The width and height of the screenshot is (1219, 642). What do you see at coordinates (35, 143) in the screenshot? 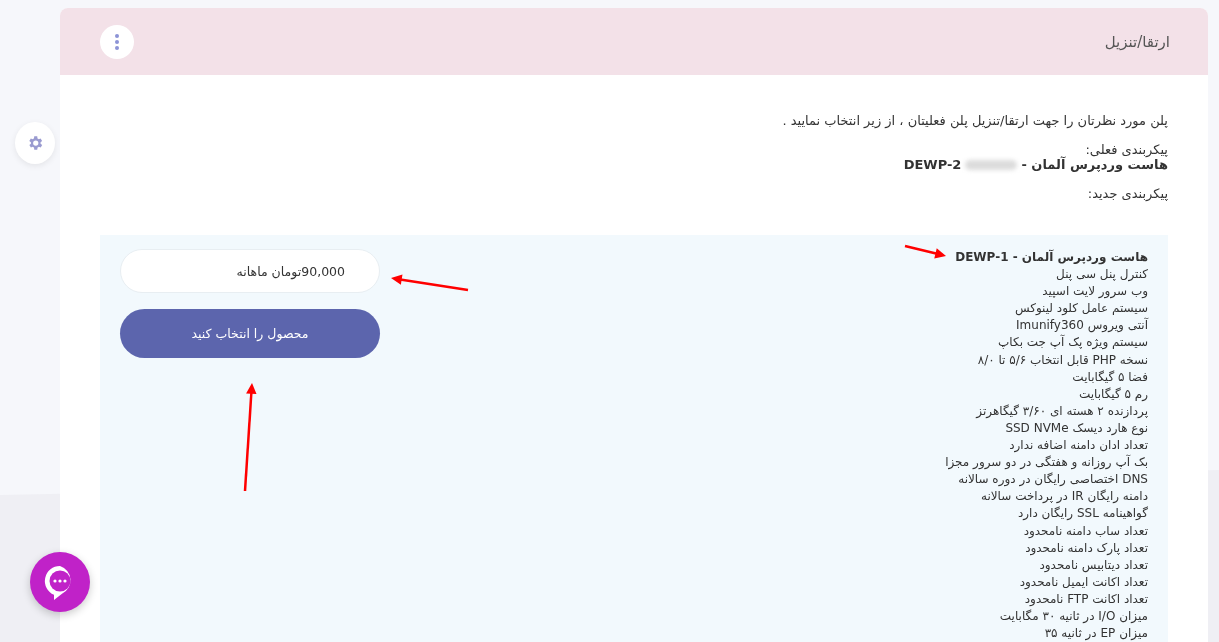
I see `settings-button` at bounding box center [35, 143].